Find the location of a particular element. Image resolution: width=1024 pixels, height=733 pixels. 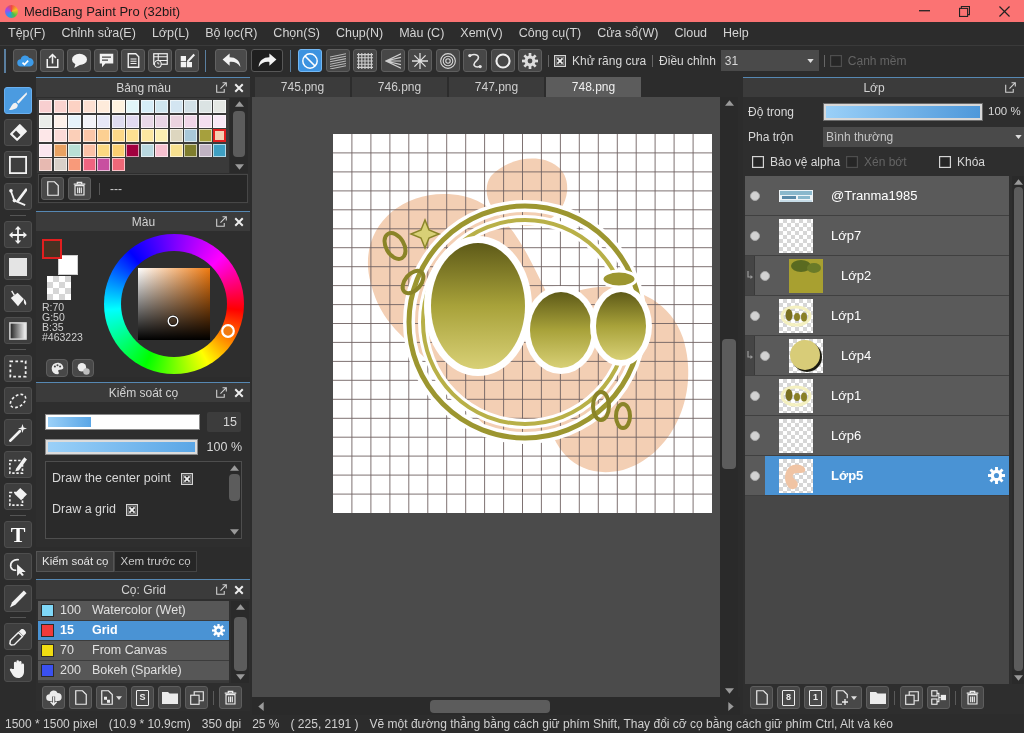

script-button: S is located at coordinates (142, 697).